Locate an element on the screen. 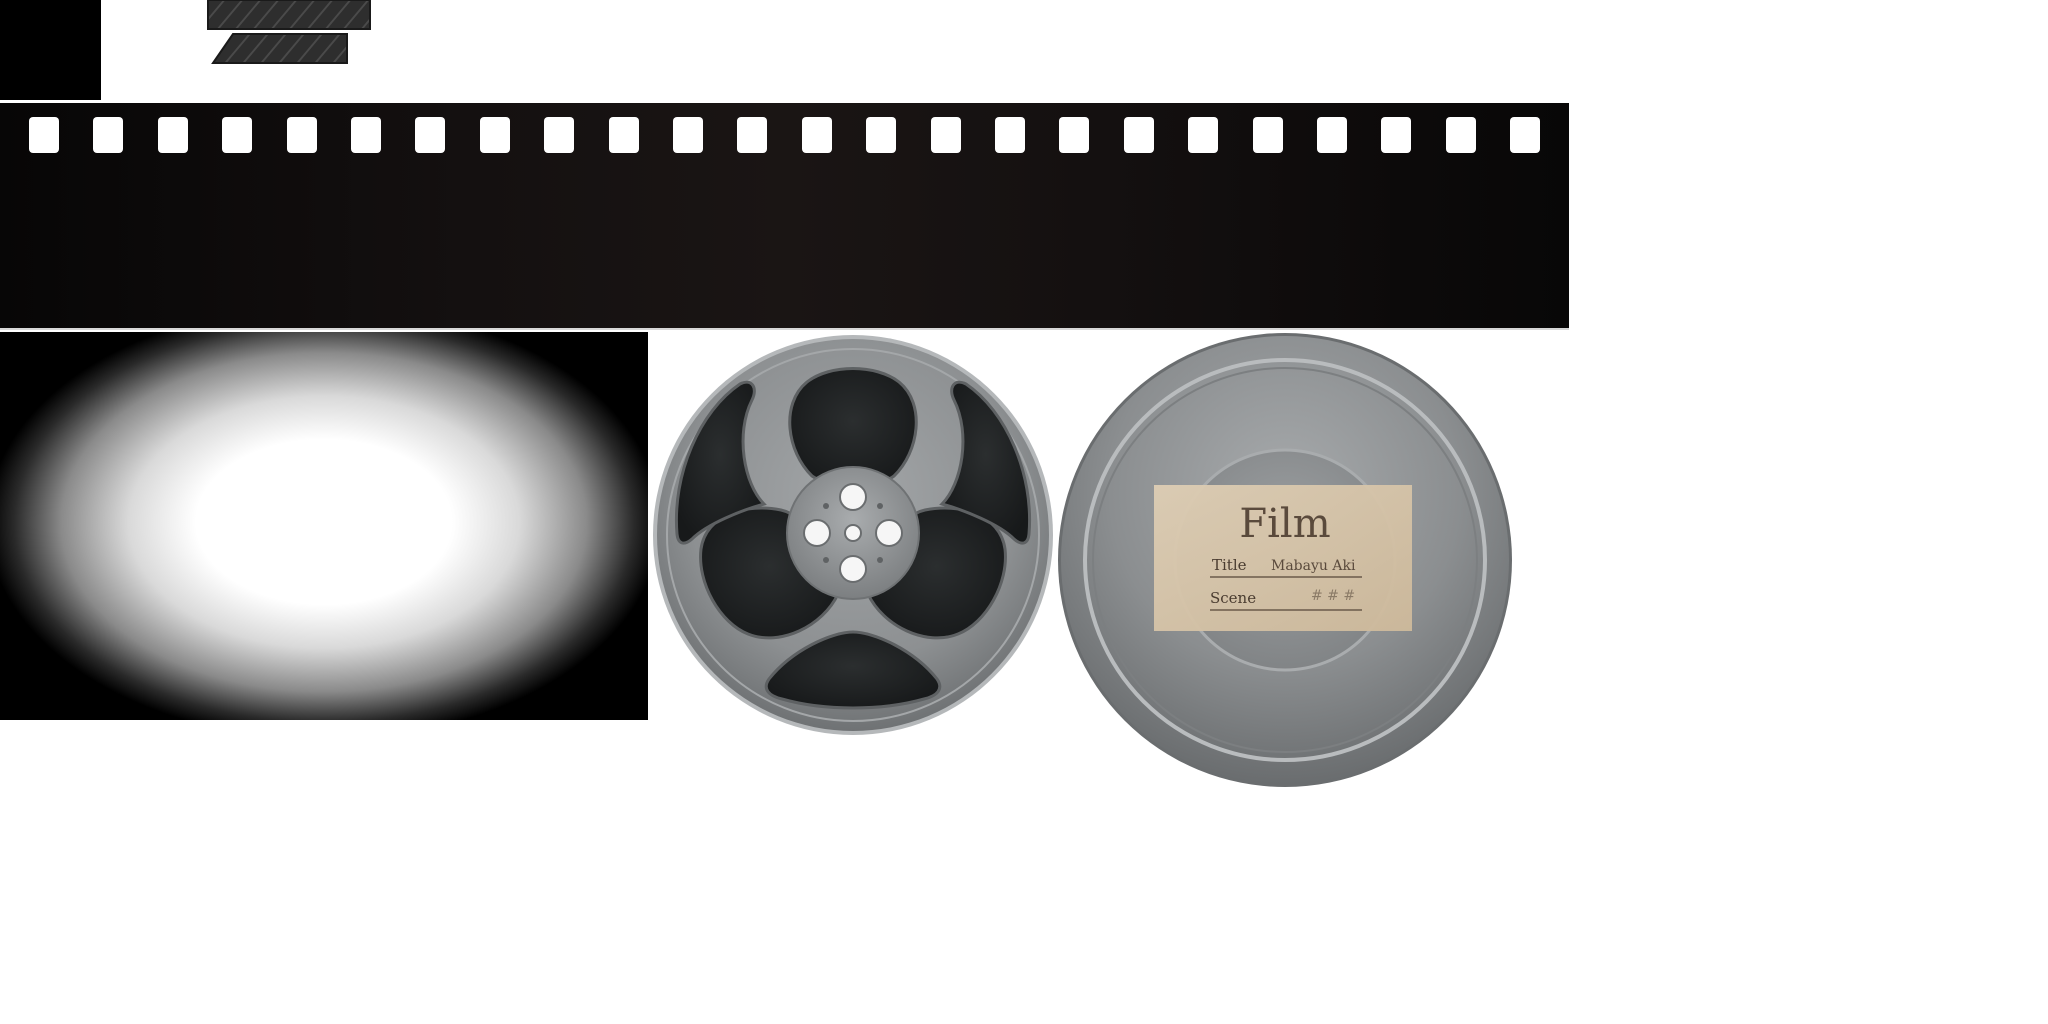  film-canister-icon: Film Title Mabayu Aki Scene # # # is located at coordinates (1285, 560).